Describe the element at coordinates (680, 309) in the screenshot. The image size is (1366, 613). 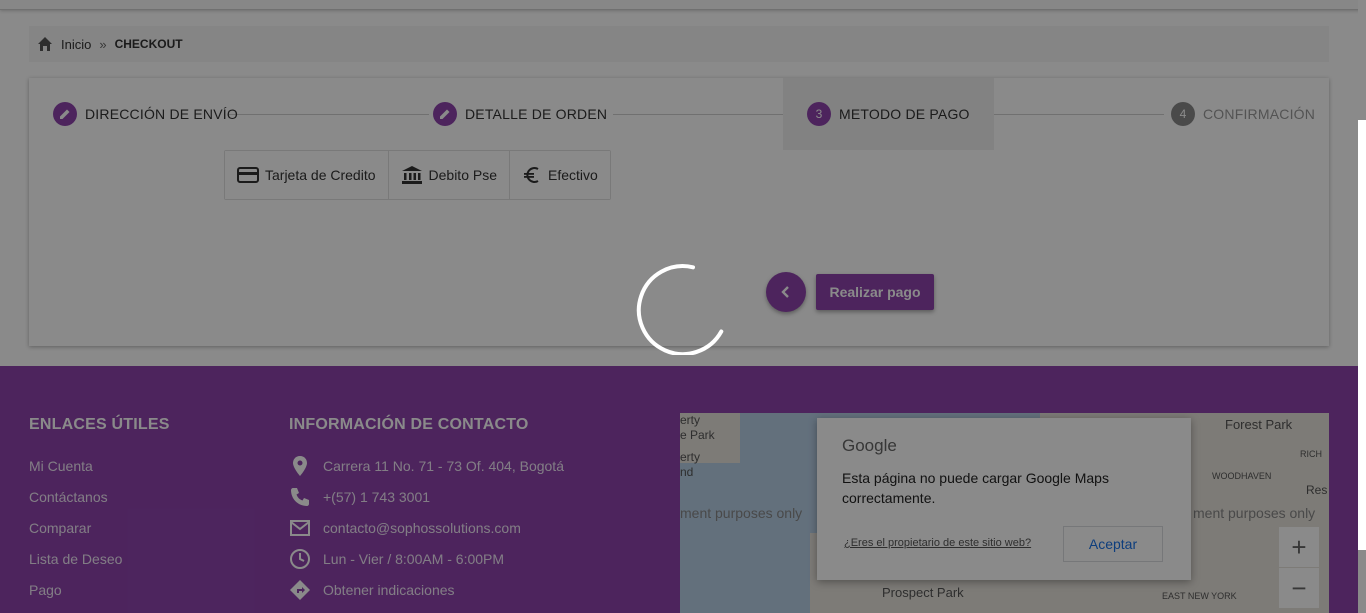
I see `loading-spinner-icon` at that location.